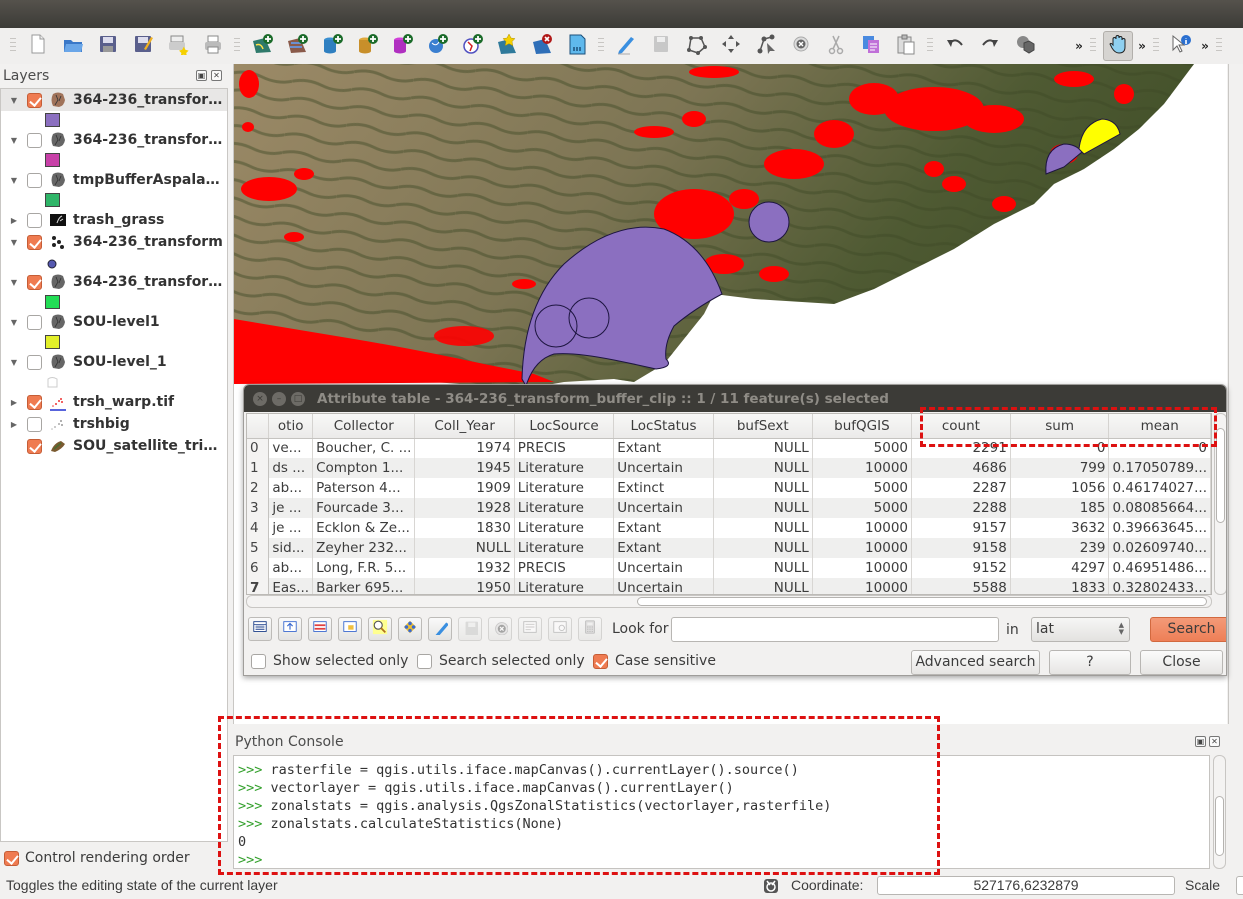 The height and width of the screenshot is (899, 1243). Describe the element at coordinates (1117, 46) in the screenshot. I see `pan-map-button` at that location.